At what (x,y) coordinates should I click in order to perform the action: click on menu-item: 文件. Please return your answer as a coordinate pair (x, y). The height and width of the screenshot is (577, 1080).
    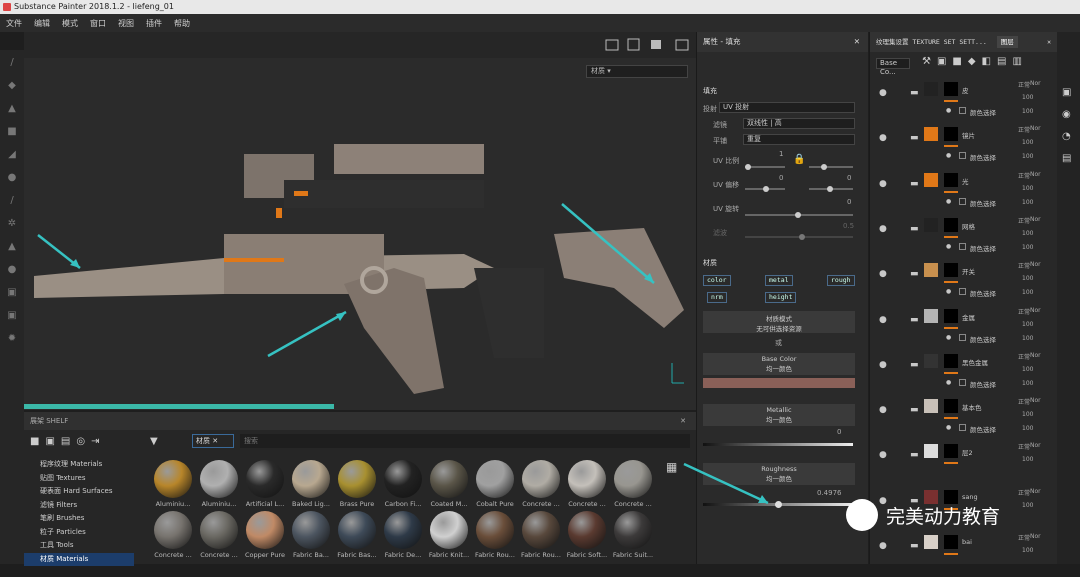
    Looking at the image, I should click on (14, 23).